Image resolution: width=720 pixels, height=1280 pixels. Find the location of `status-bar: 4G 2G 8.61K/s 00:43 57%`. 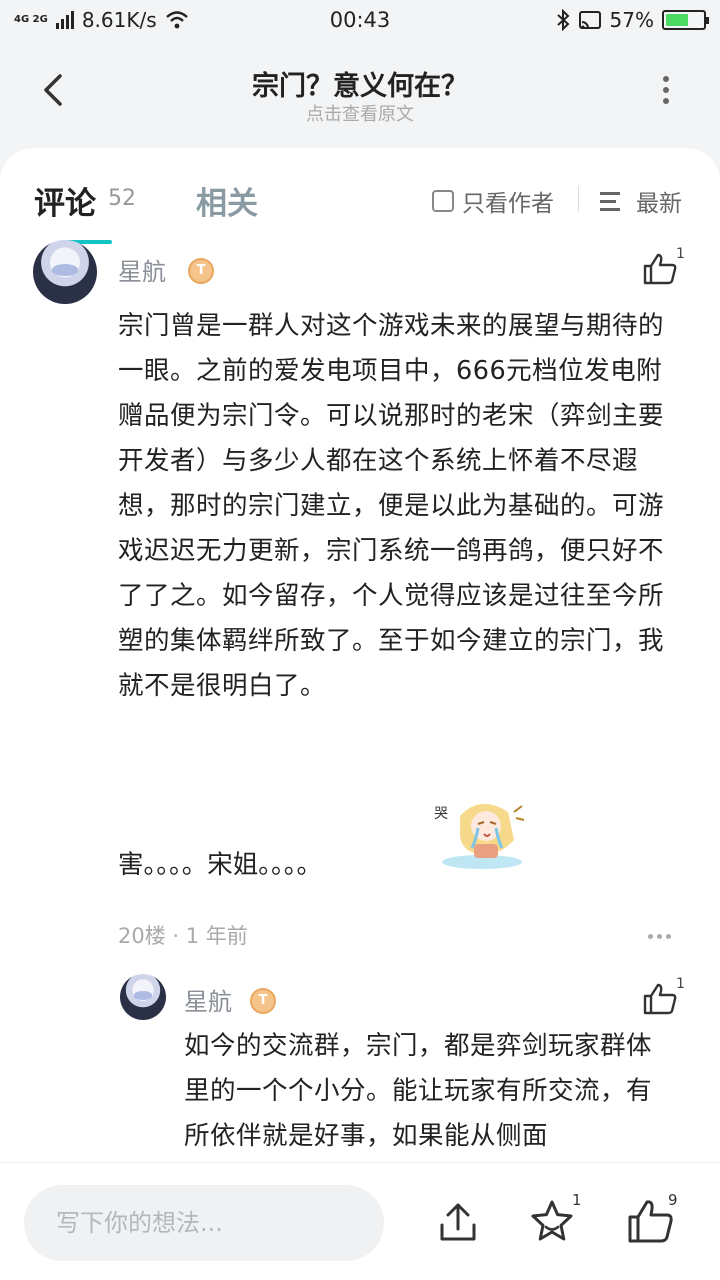

status-bar: 4G 2G 8.61K/s 00:43 57% is located at coordinates (360, 20).